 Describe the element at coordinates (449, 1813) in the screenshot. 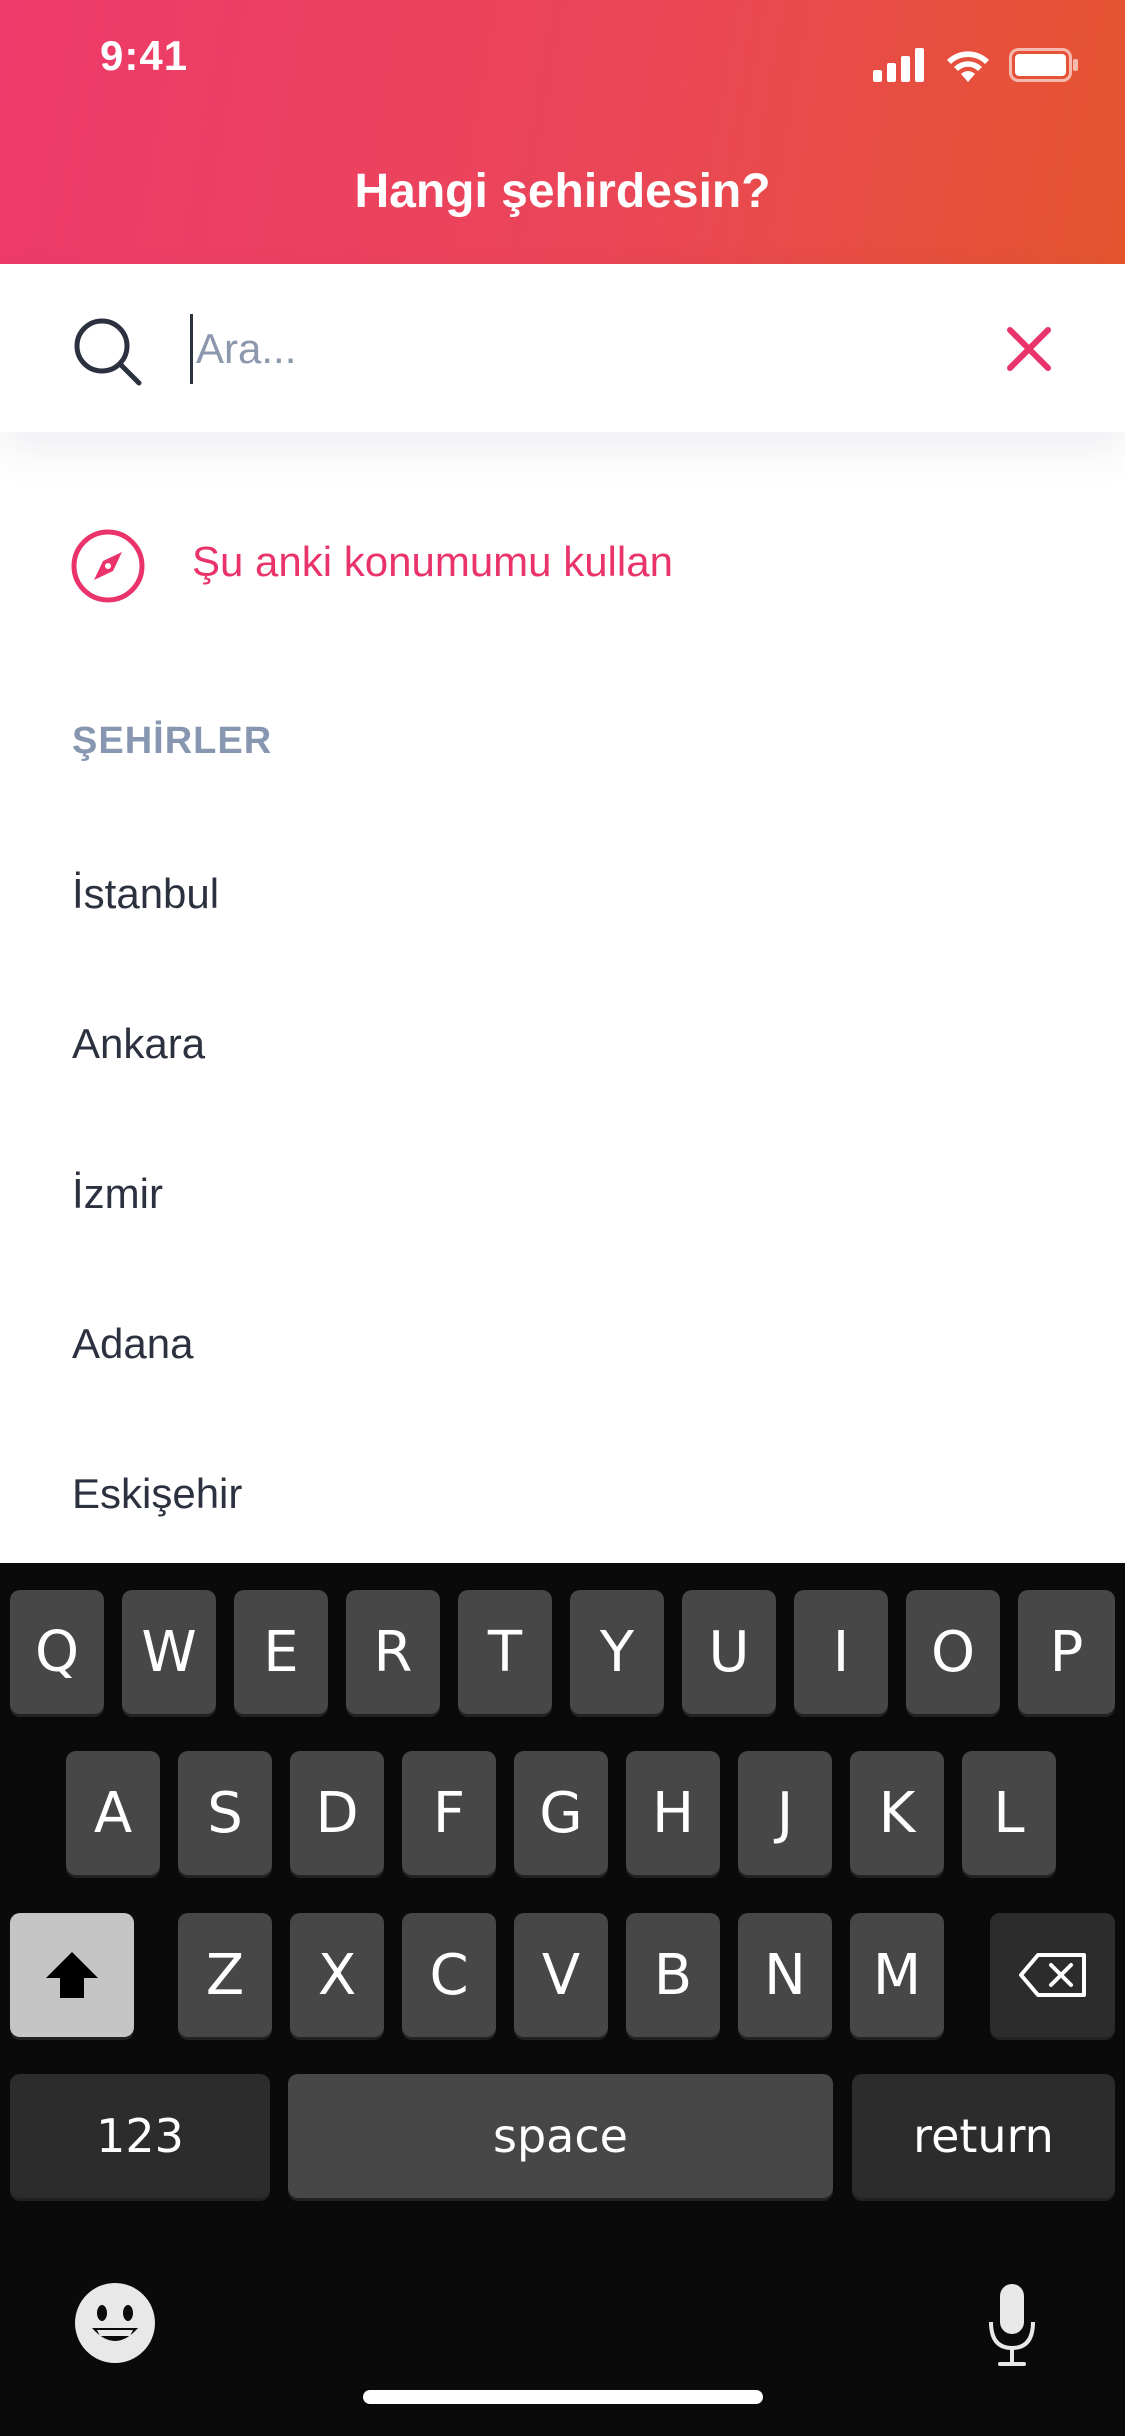

I see `key-f: F` at that location.